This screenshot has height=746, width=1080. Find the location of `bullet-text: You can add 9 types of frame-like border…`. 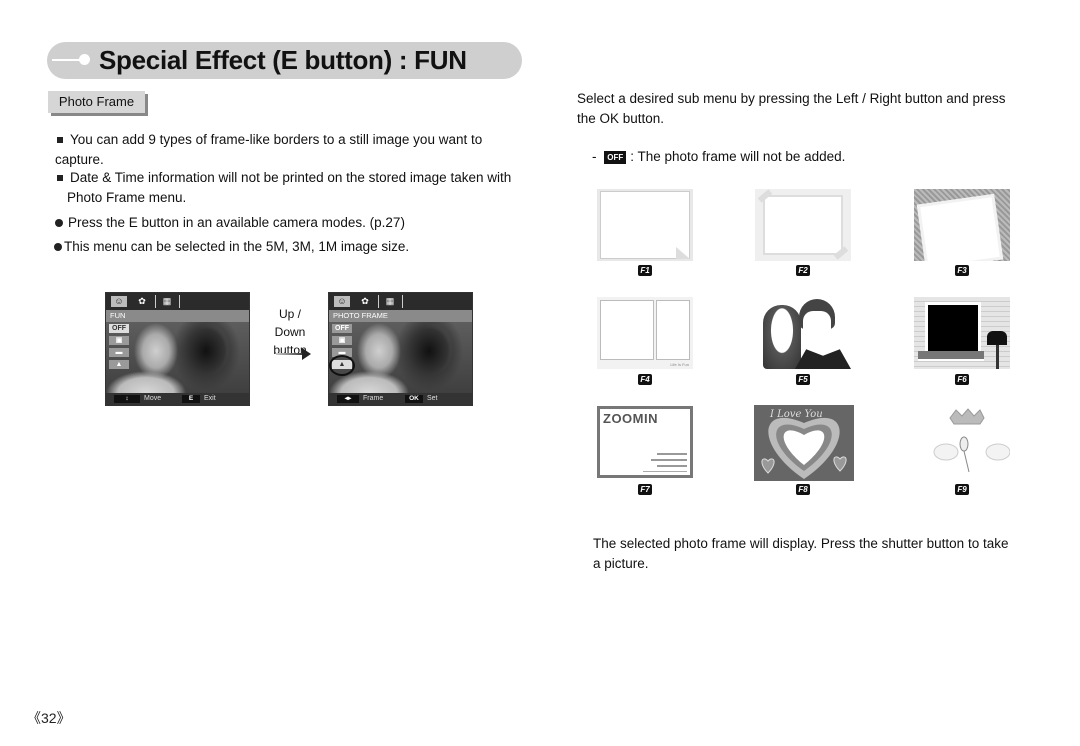

bullet-text: You can add 9 types of frame-like border… is located at coordinates (269, 149).